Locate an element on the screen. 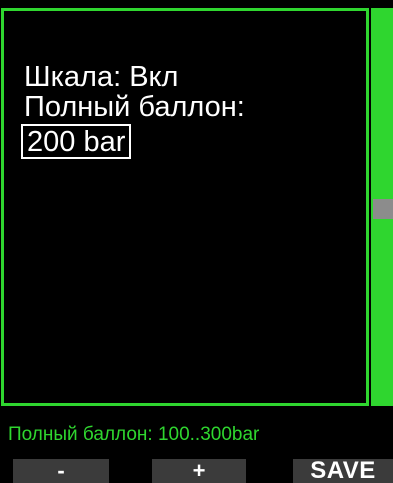 This screenshot has height=483, width=393. scrollbar-thumb is located at coordinates (383, 209).